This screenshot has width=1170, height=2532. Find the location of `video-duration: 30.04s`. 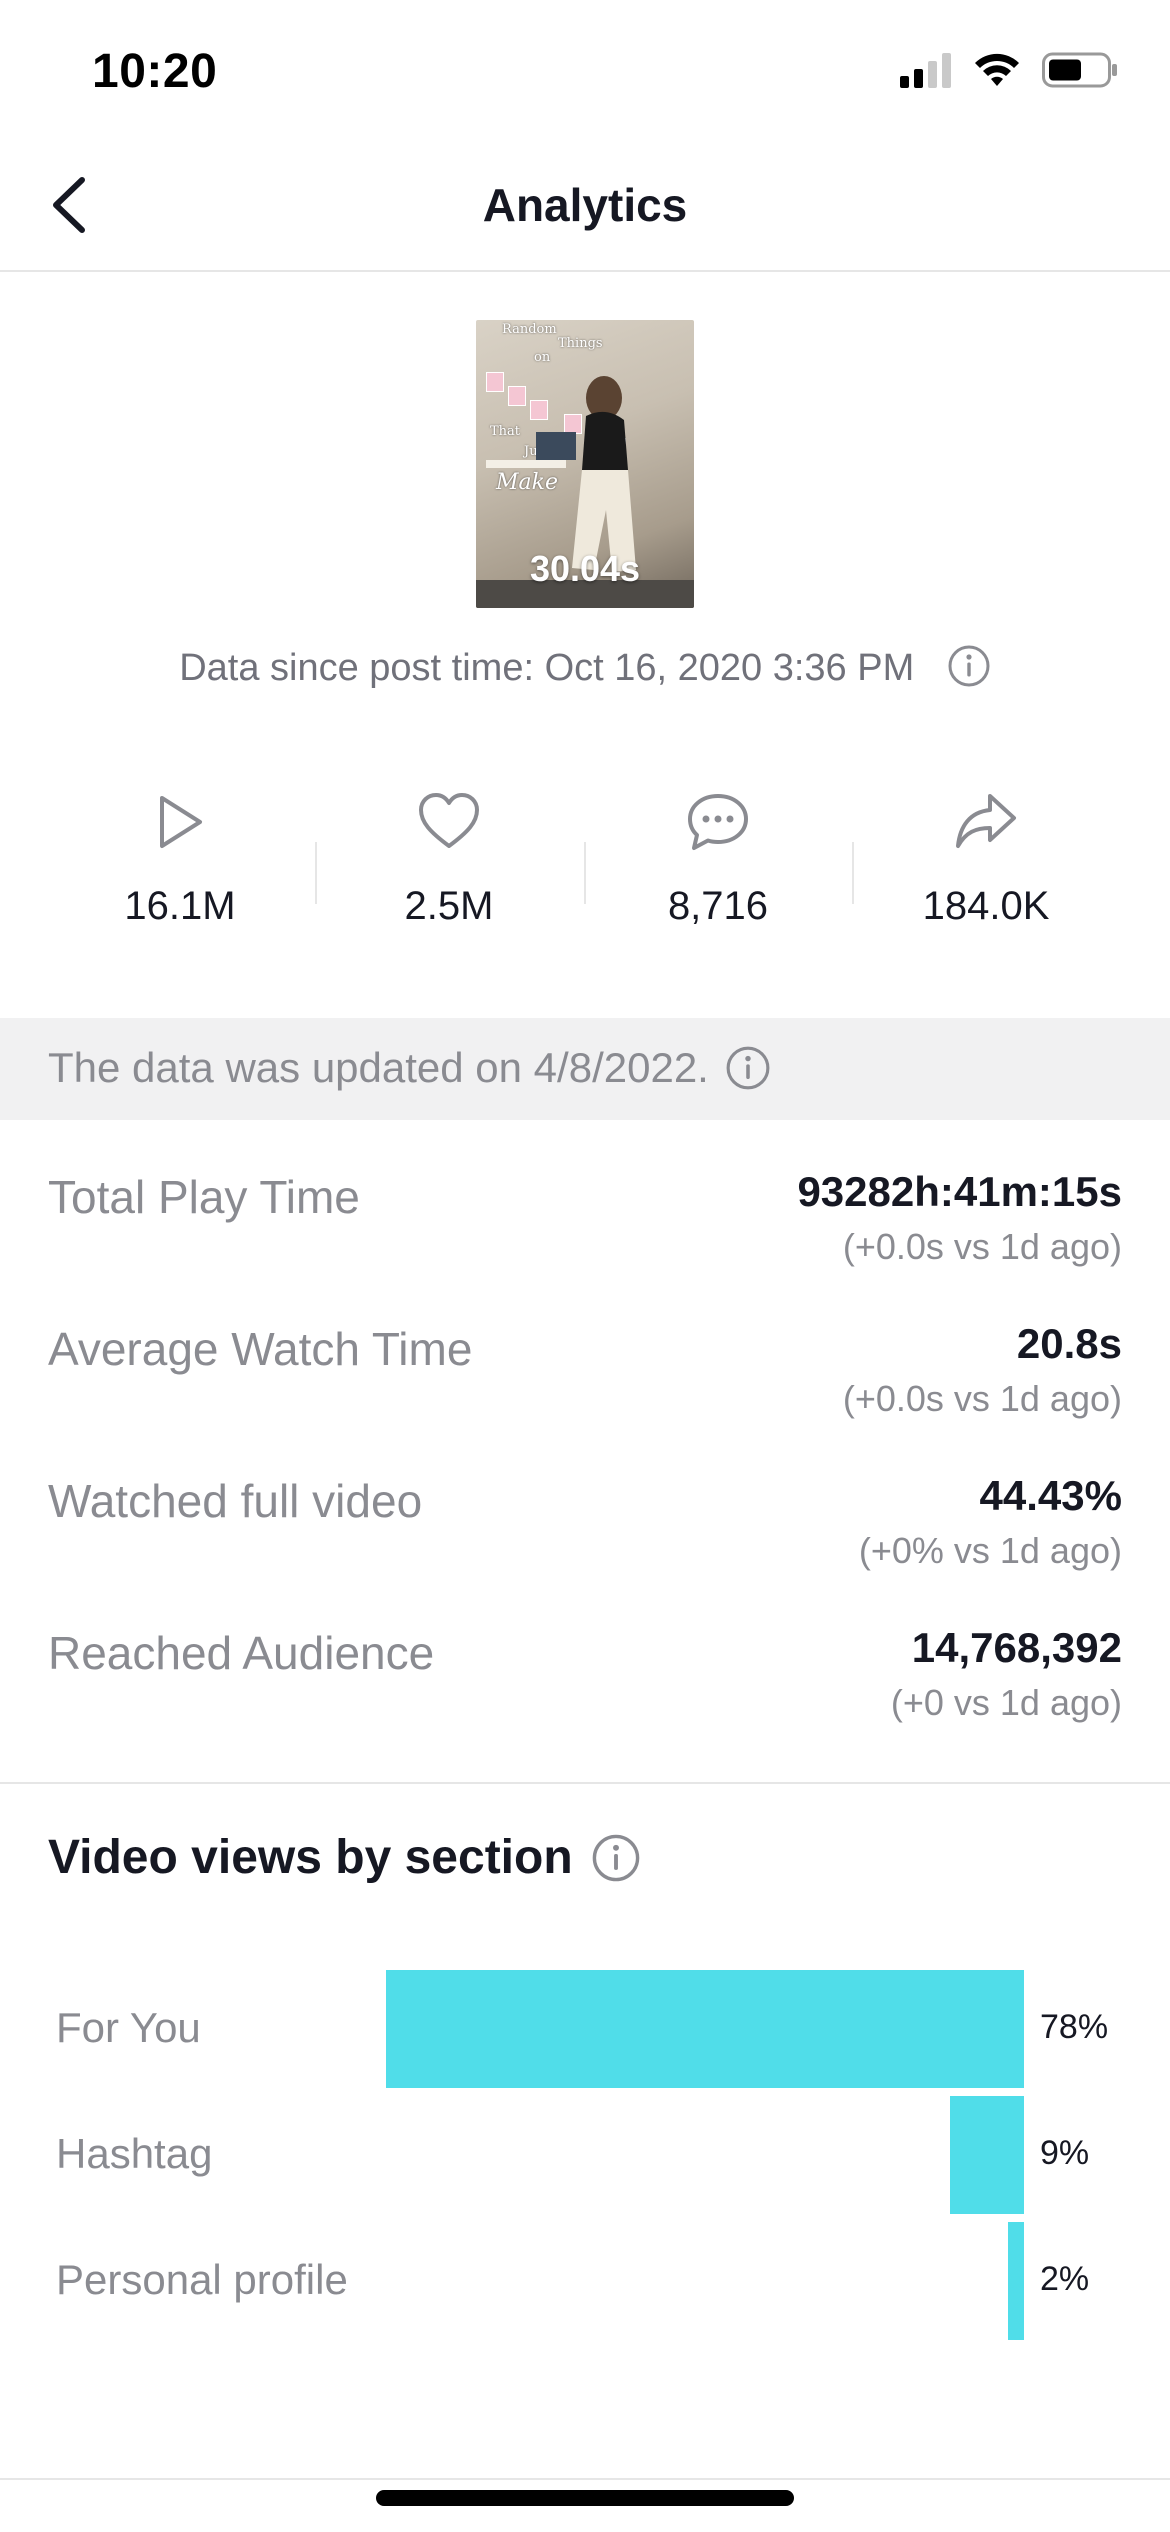

video-duration: 30.04s is located at coordinates (585, 568).